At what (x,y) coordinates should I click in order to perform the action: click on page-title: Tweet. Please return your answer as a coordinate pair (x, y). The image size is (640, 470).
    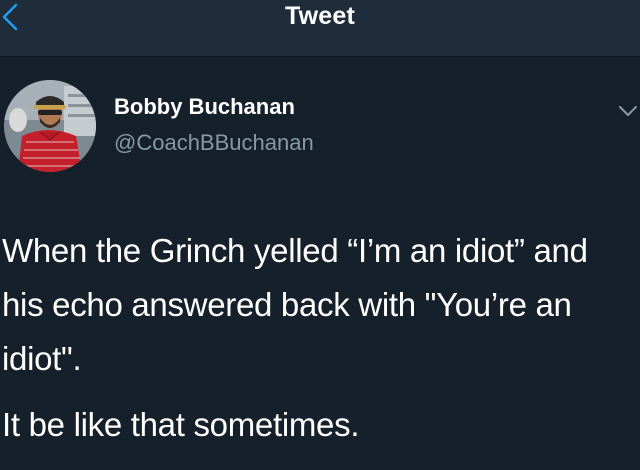
    Looking at the image, I should click on (320, 16).